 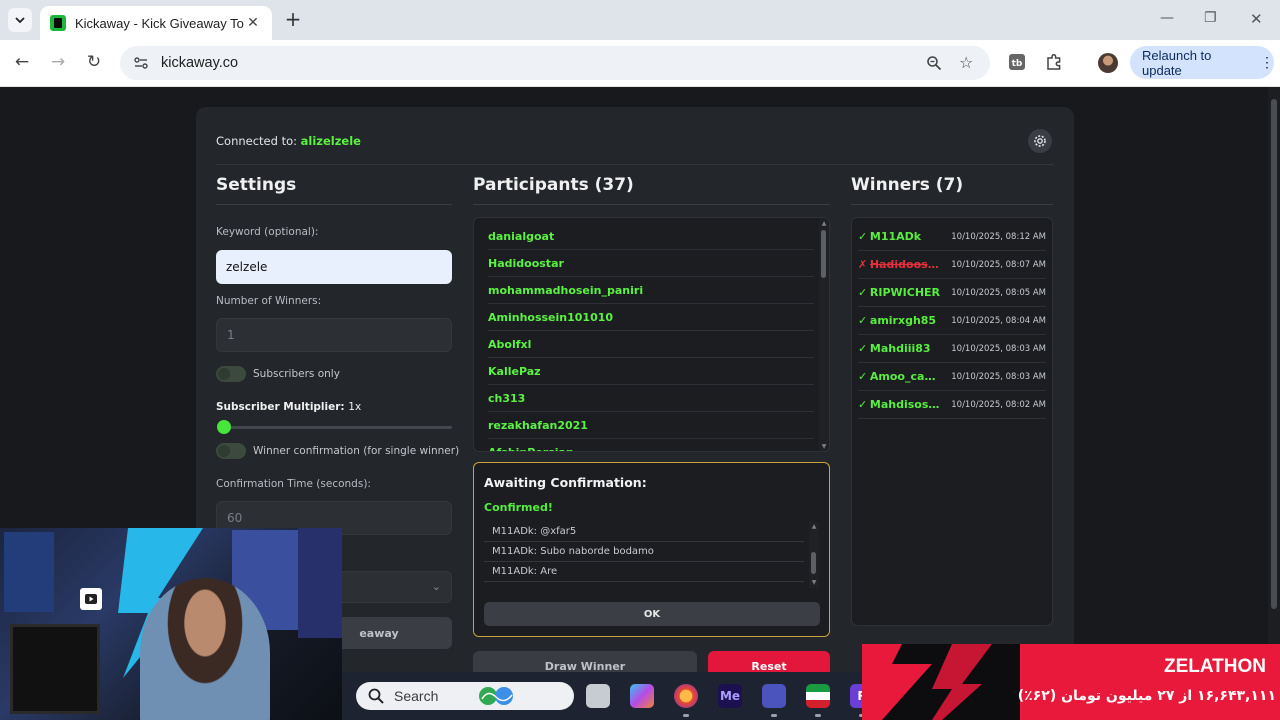 What do you see at coordinates (58, 62) in the screenshot?
I see `forward-arrow-icon: →` at bounding box center [58, 62].